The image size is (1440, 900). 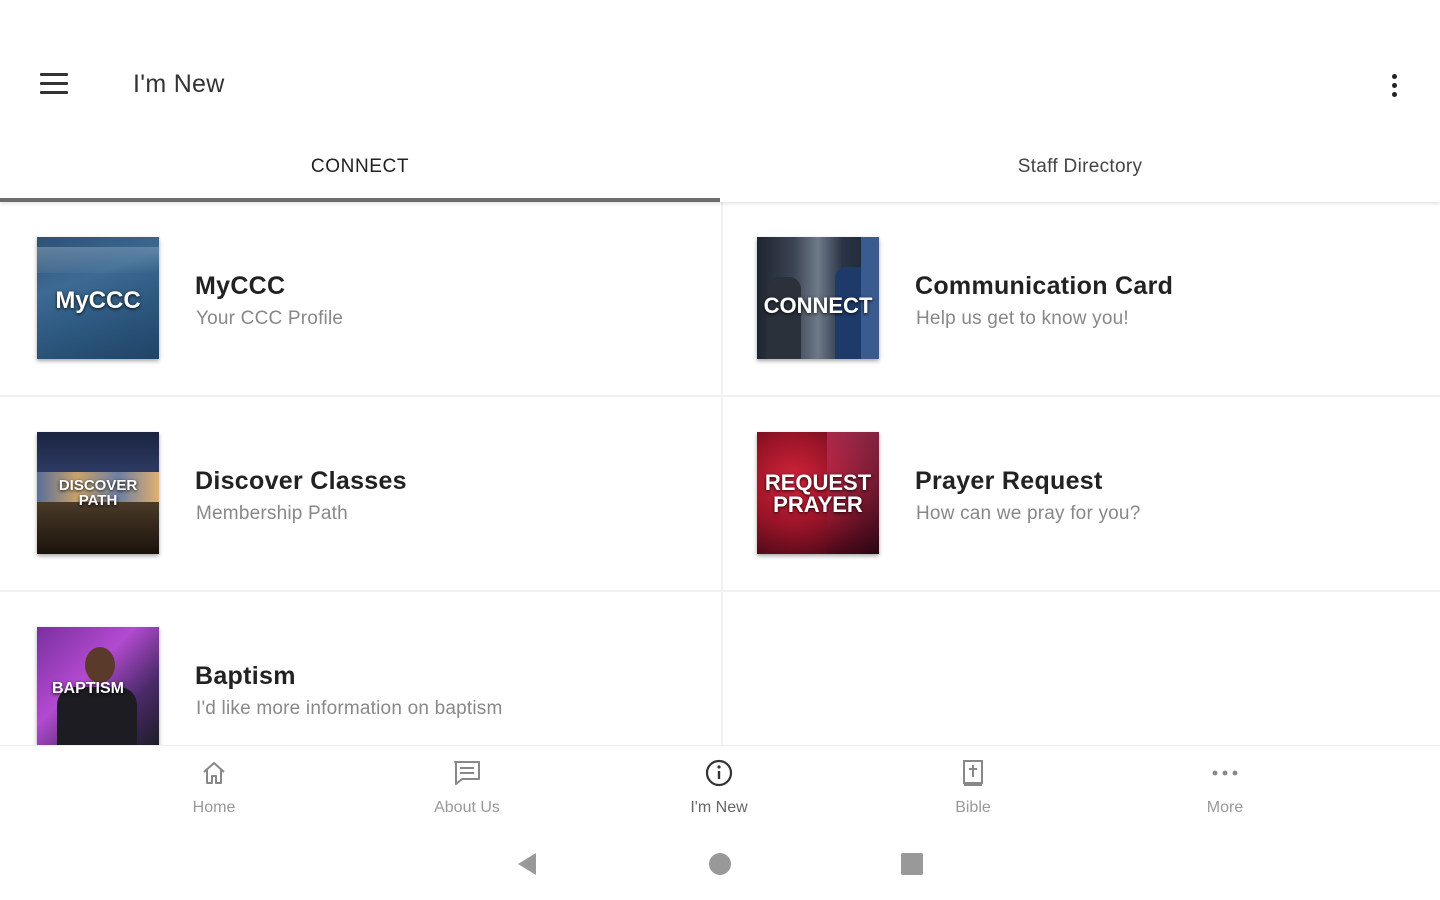 What do you see at coordinates (1022, 318) in the screenshot?
I see `card-subtitle: Help us get to know you!` at bounding box center [1022, 318].